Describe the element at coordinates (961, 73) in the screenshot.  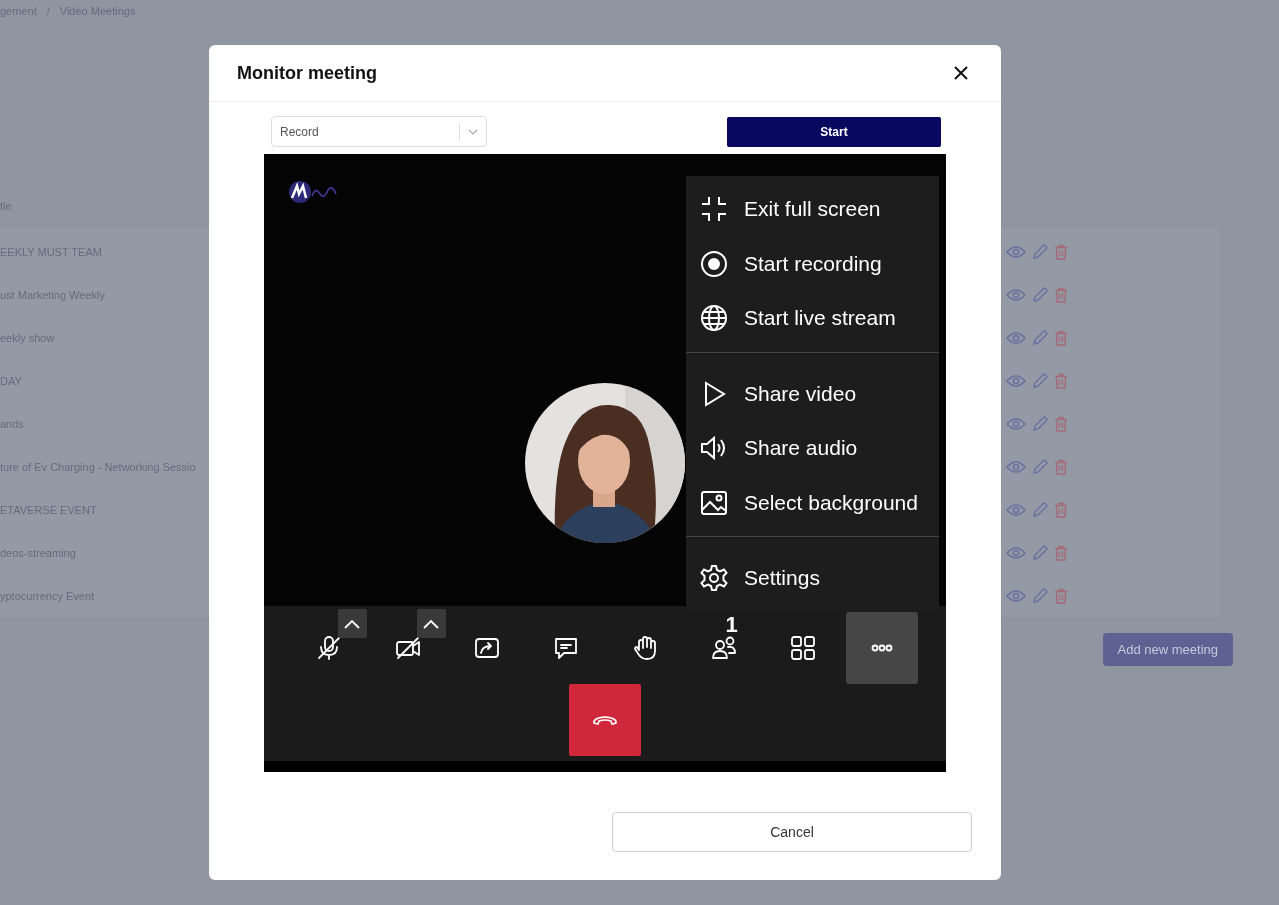
I see `close-icon` at that location.